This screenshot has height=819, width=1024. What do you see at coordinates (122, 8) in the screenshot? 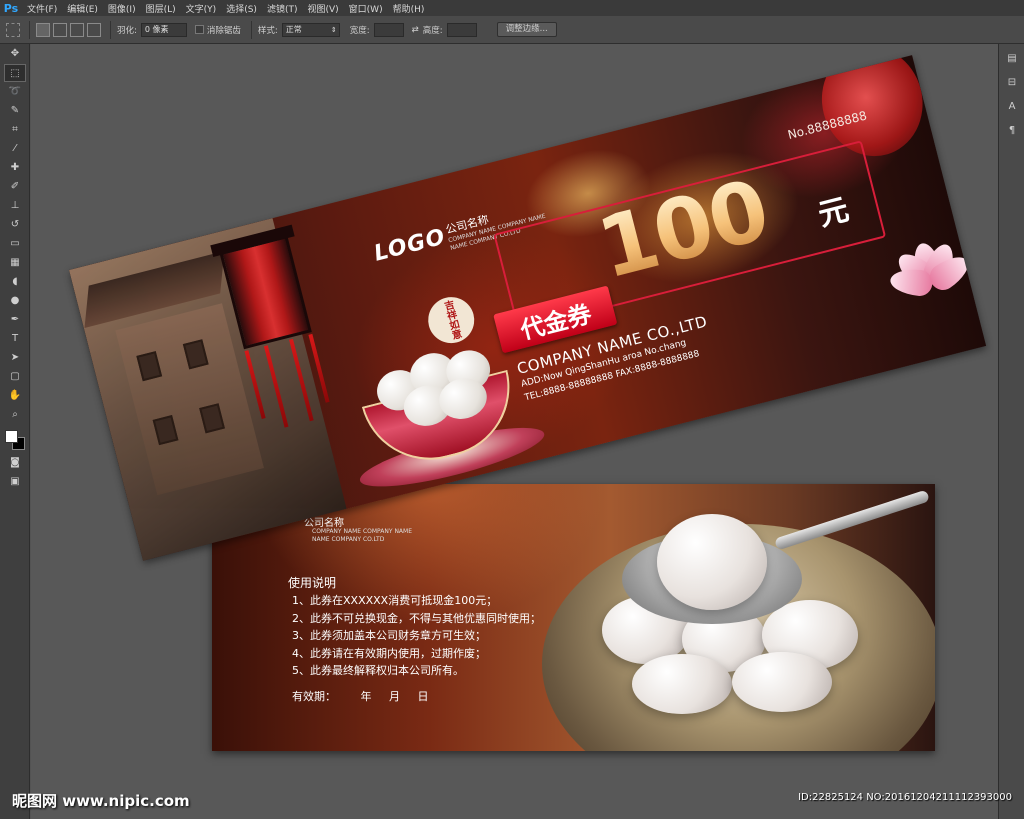
I see `menu-image: 图像(I)` at bounding box center [122, 8].